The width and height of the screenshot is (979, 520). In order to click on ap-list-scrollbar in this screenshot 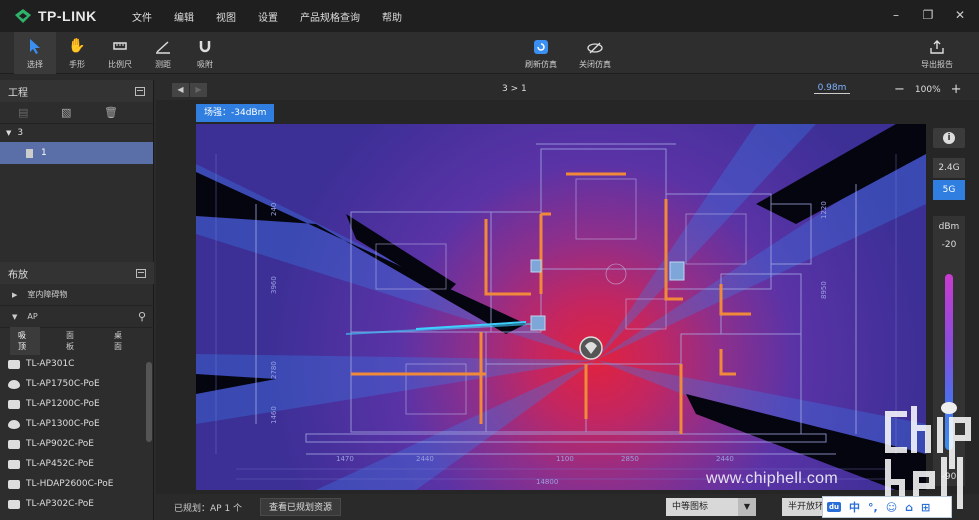, I will do `click(149, 402)`.